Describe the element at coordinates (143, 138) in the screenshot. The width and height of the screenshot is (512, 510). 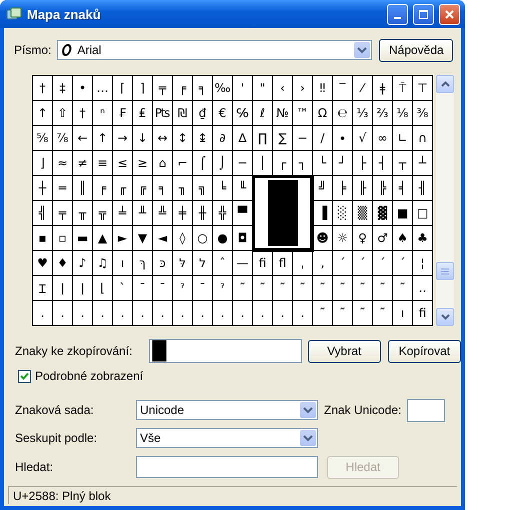
I see `character-cell: ↓` at that location.